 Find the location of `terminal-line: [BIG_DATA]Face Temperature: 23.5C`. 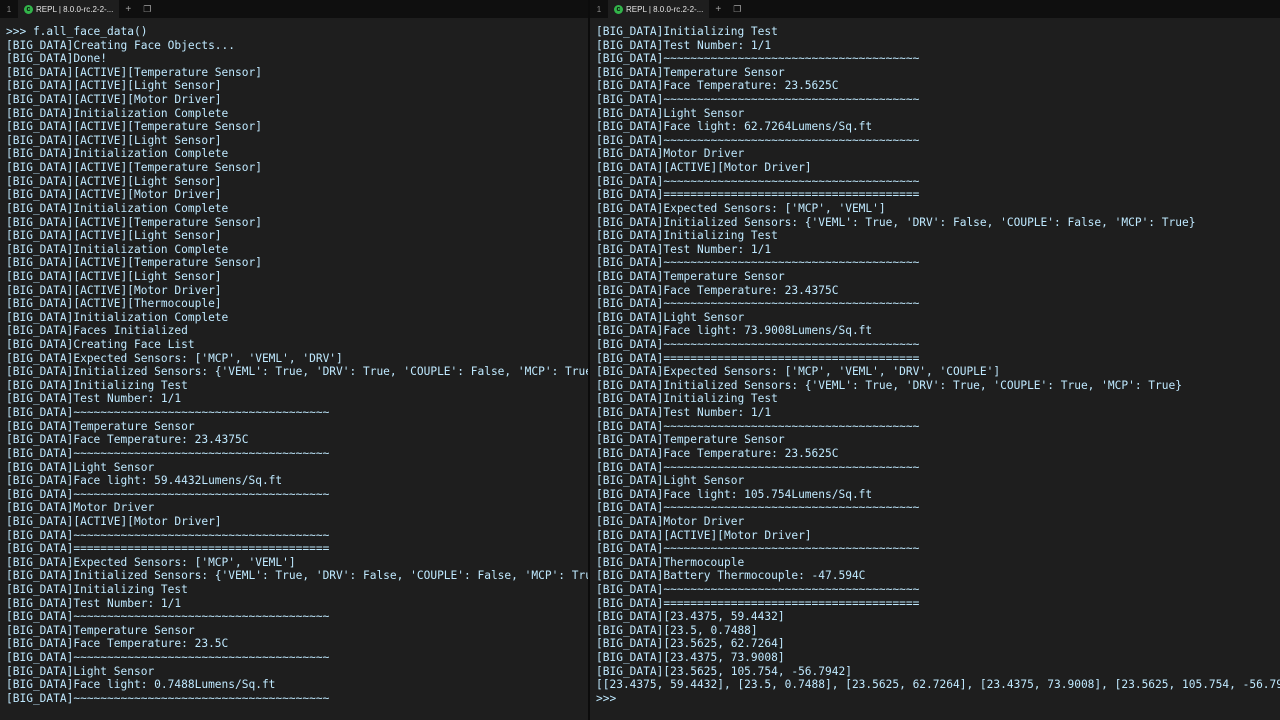

terminal-line: [BIG_DATA]Face Temperature: 23.5C is located at coordinates (117, 644).